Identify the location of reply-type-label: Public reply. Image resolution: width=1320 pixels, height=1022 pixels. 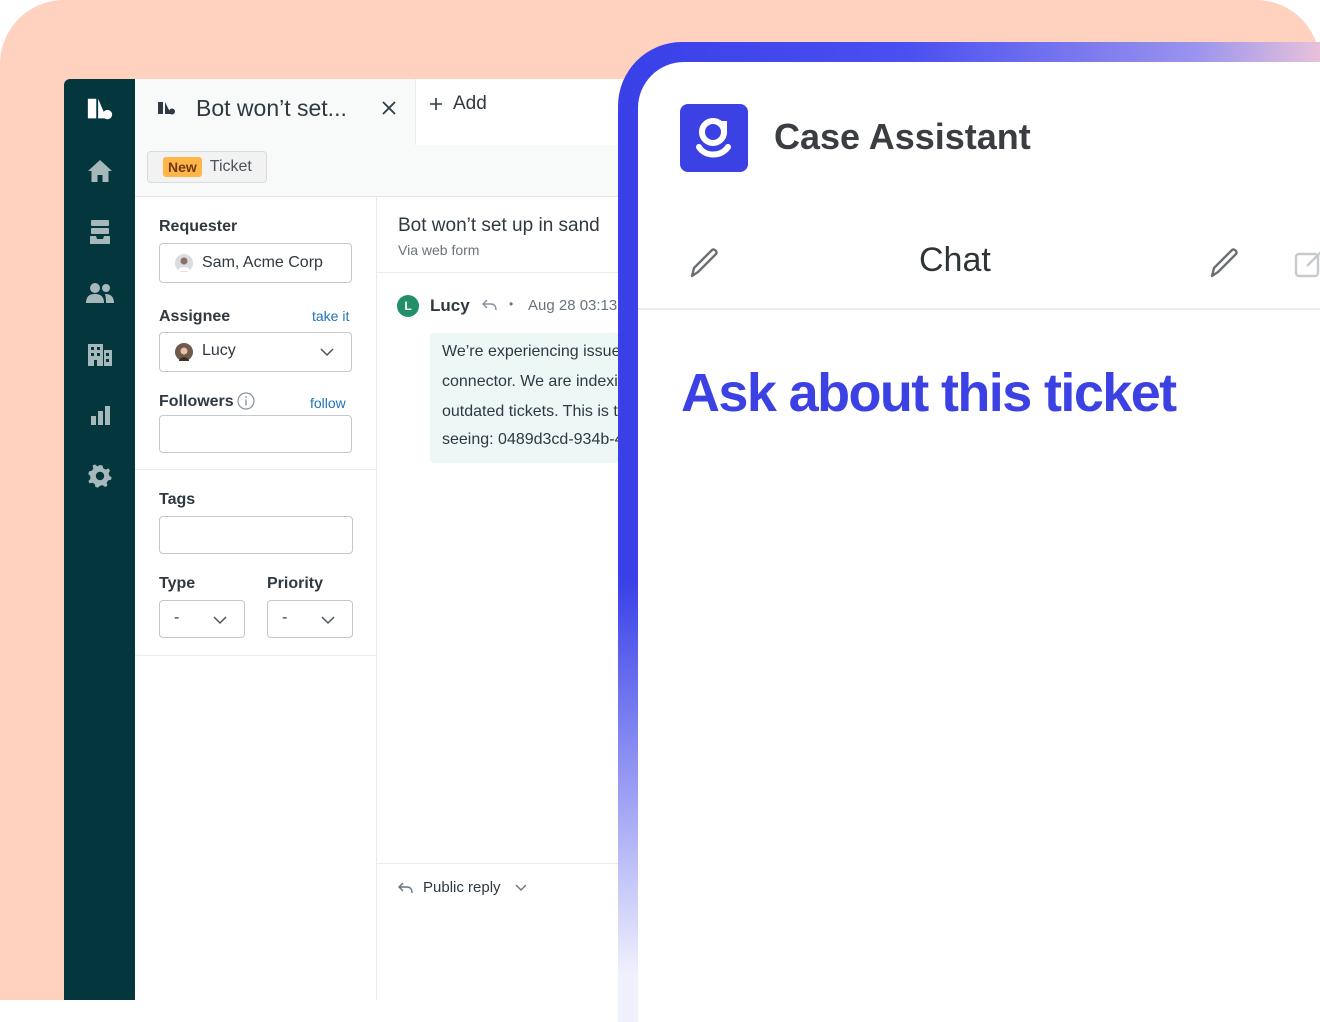
(462, 887).